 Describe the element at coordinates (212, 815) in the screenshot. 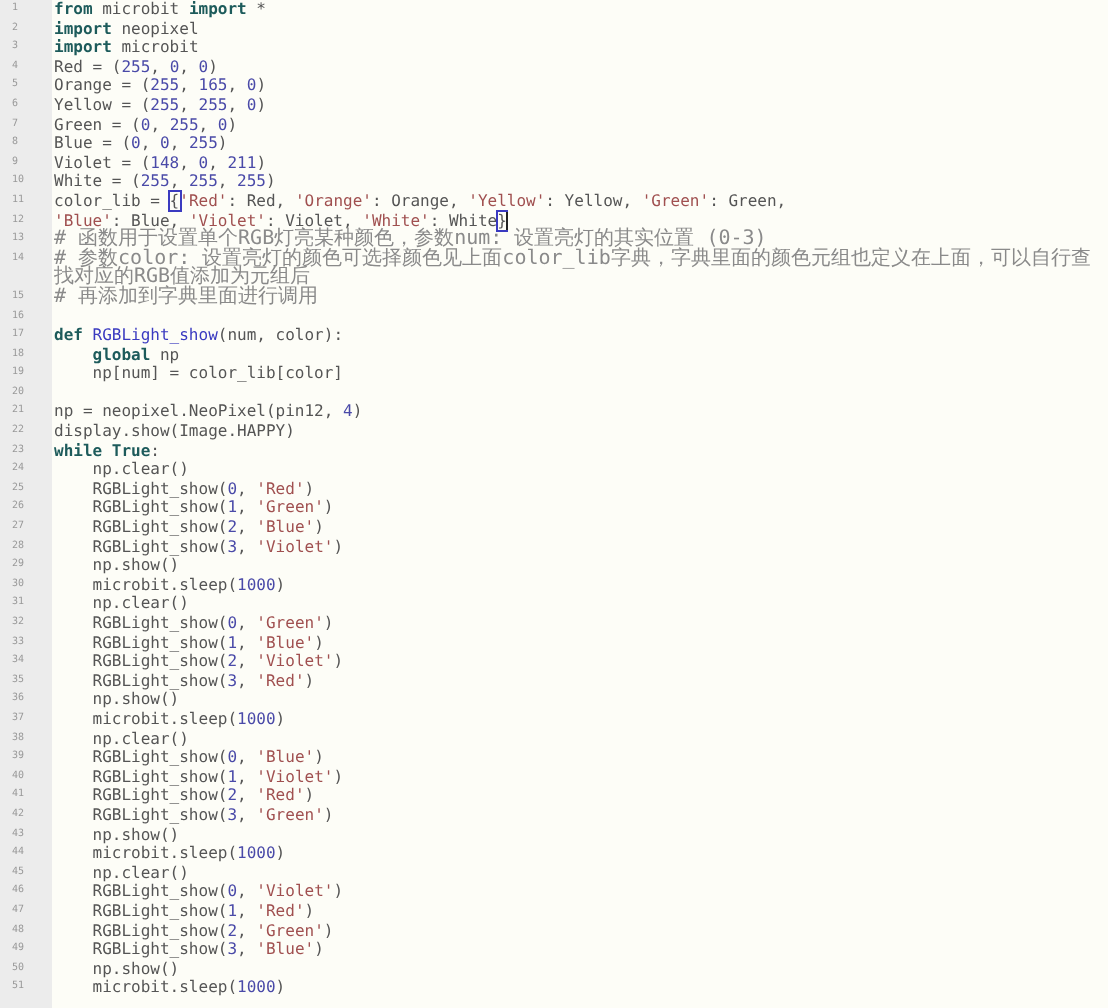

I see `code-line: RGBLight_show(3, 'Green')` at that location.